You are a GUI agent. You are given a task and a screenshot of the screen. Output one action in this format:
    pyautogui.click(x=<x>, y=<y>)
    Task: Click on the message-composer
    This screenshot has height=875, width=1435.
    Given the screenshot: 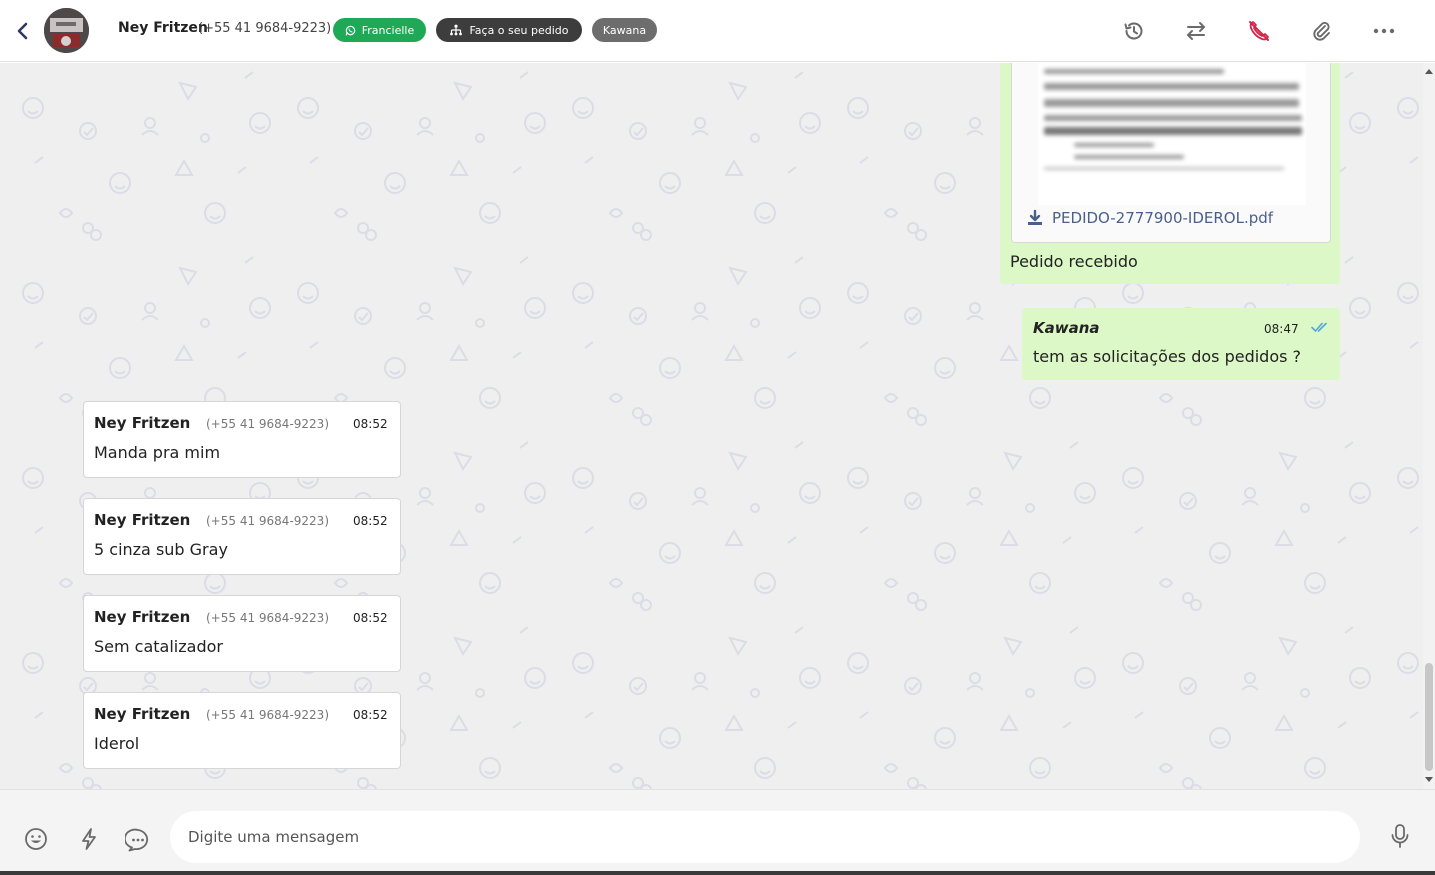 What is the action you would take?
    pyautogui.click(x=717, y=832)
    